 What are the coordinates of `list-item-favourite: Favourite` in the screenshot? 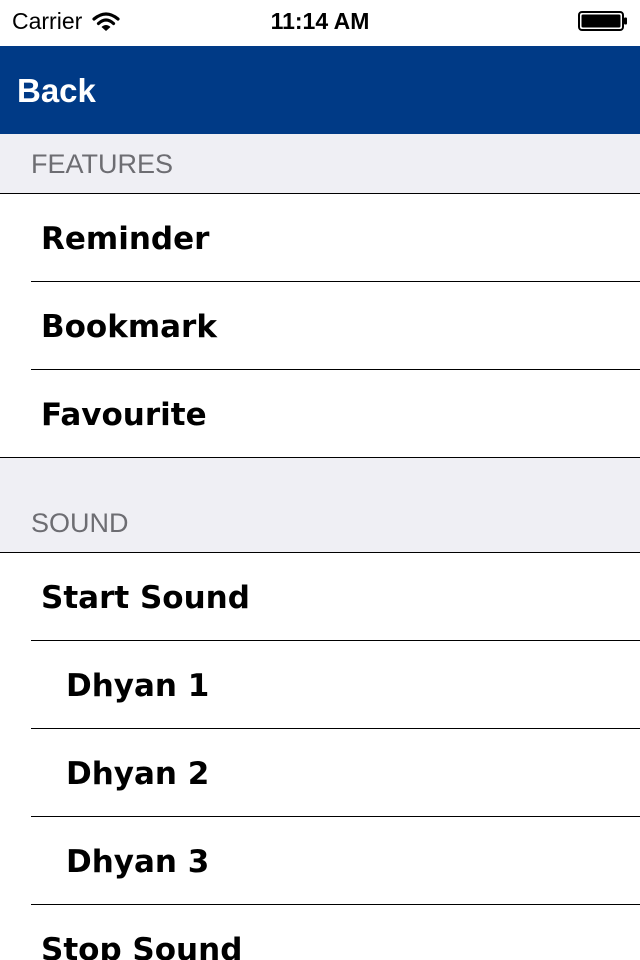 It's located at (320, 414).